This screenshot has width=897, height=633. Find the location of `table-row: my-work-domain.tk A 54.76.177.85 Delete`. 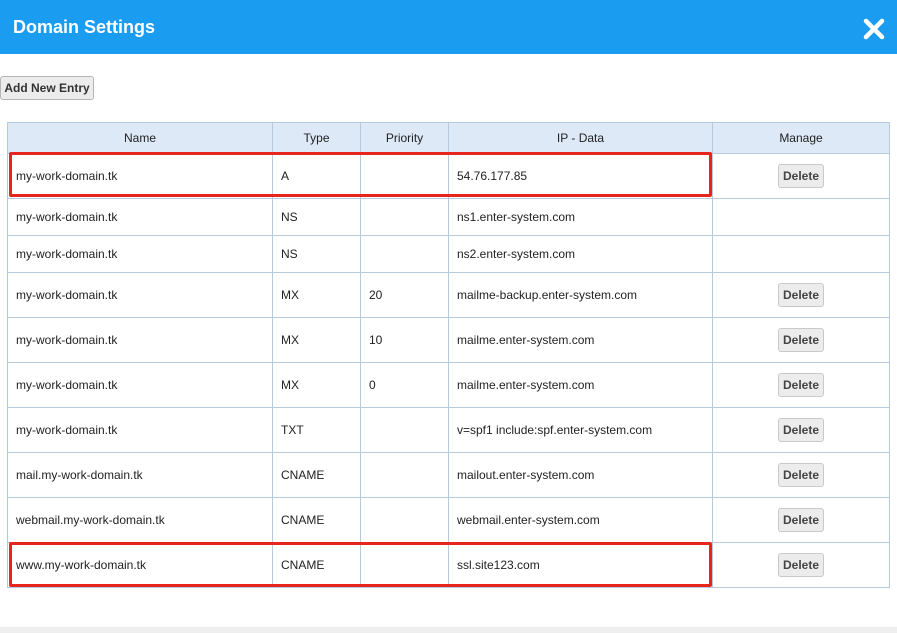

table-row: my-work-domain.tk A 54.76.177.85 Delete is located at coordinates (448, 176).